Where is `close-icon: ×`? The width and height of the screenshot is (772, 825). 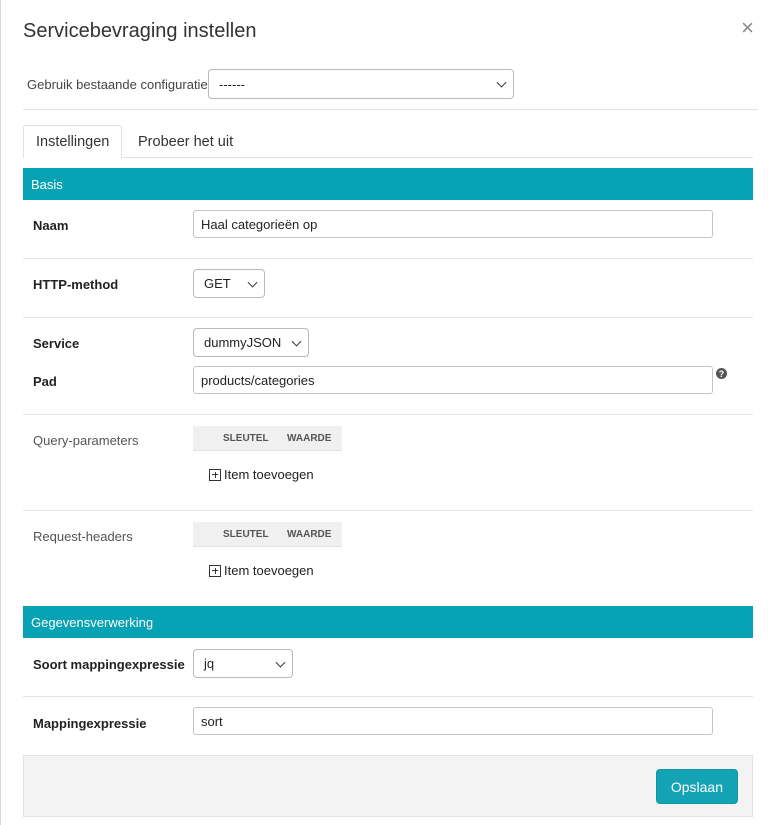
close-icon: × is located at coordinates (747, 28).